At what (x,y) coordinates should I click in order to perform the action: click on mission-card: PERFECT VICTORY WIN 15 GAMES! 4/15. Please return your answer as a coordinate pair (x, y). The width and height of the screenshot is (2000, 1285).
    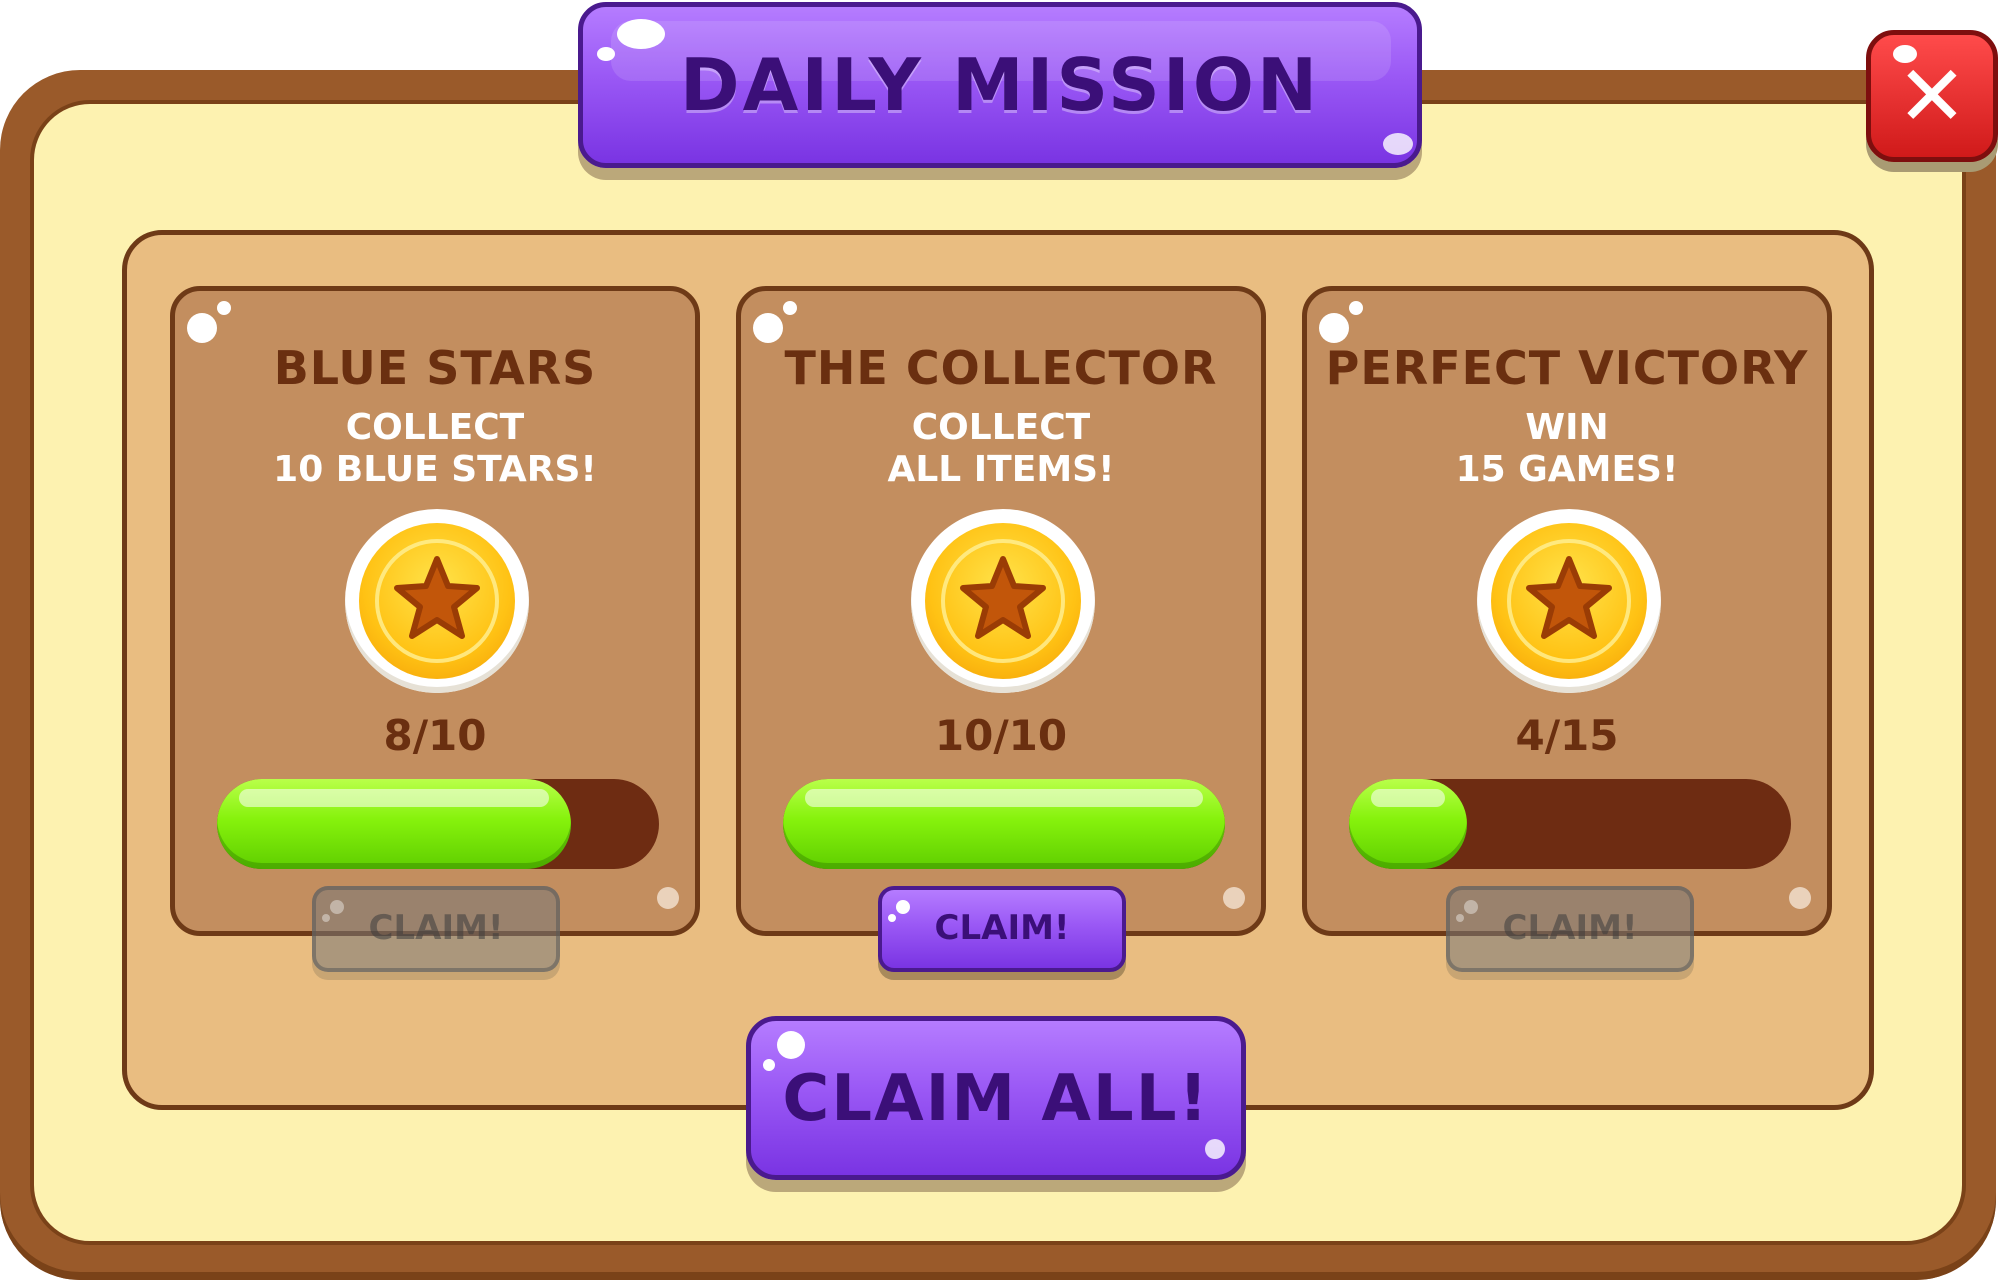
    Looking at the image, I should click on (1567, 611).